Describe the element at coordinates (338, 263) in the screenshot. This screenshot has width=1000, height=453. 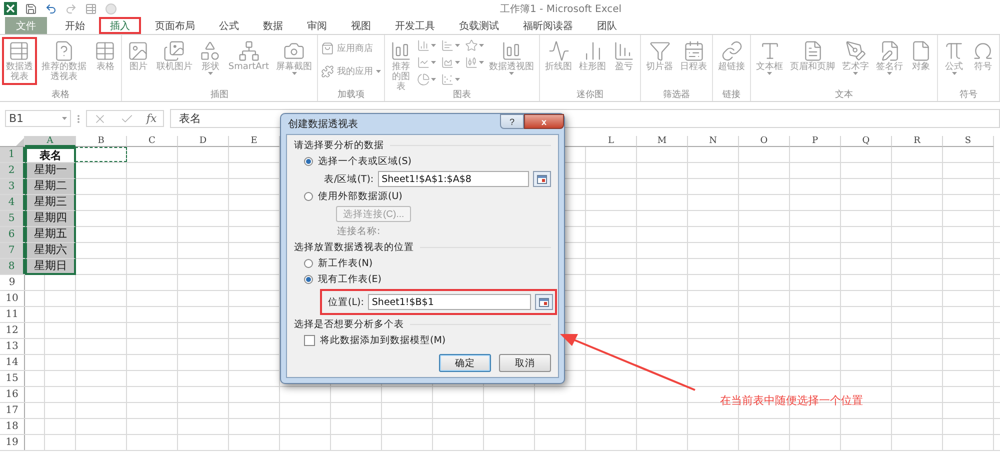
I see `radio-option: 新工作表(N)` at that location.